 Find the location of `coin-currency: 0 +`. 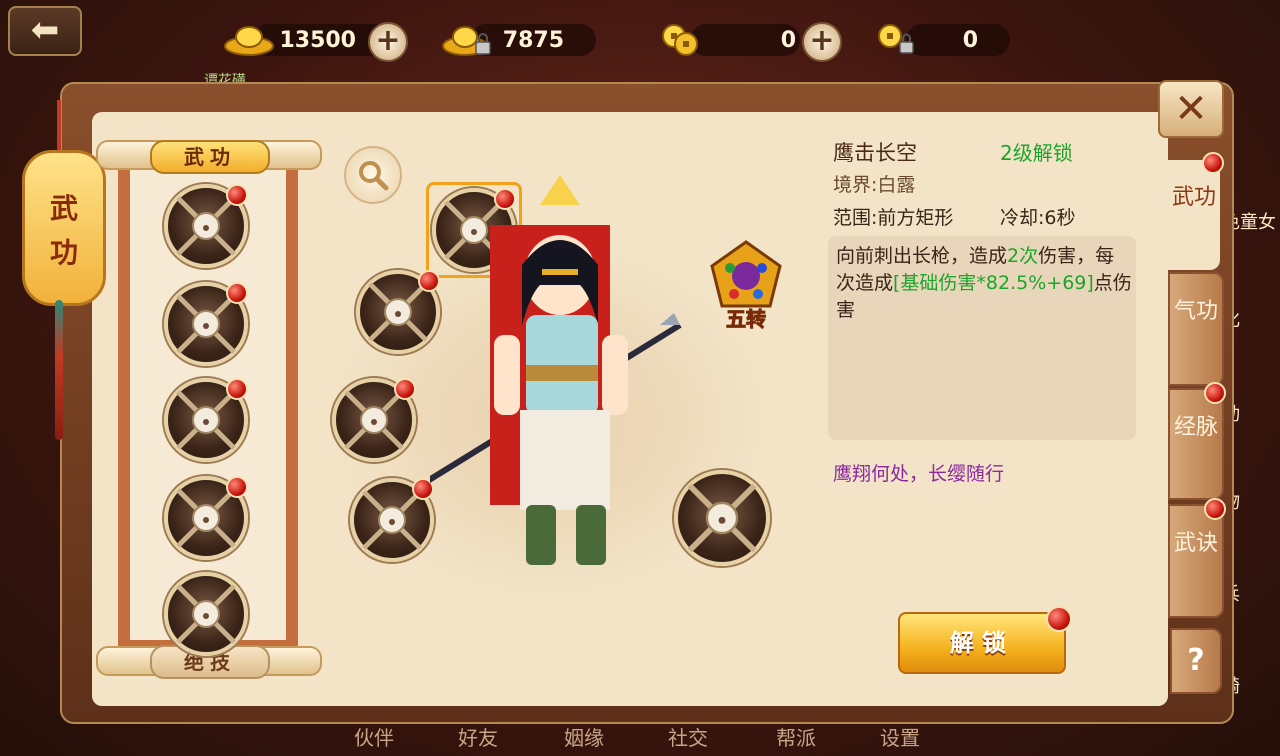

coin-currency: 0 + is located at coordinates (760, 41).